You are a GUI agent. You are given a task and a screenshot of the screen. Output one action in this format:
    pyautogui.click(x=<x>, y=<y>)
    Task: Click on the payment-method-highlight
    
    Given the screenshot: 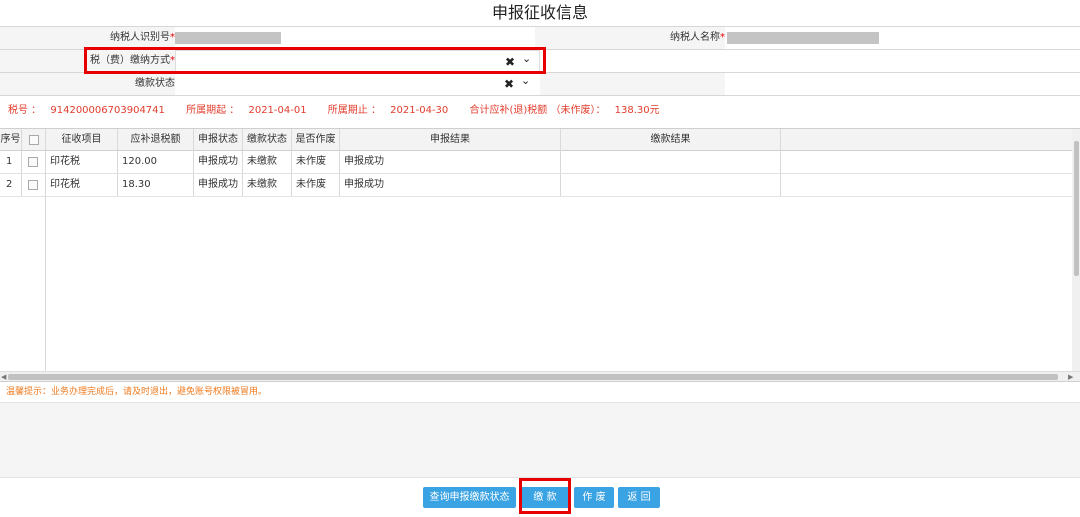 What is the action you would take?
    pyautogui.click(x=315, y=60)
    